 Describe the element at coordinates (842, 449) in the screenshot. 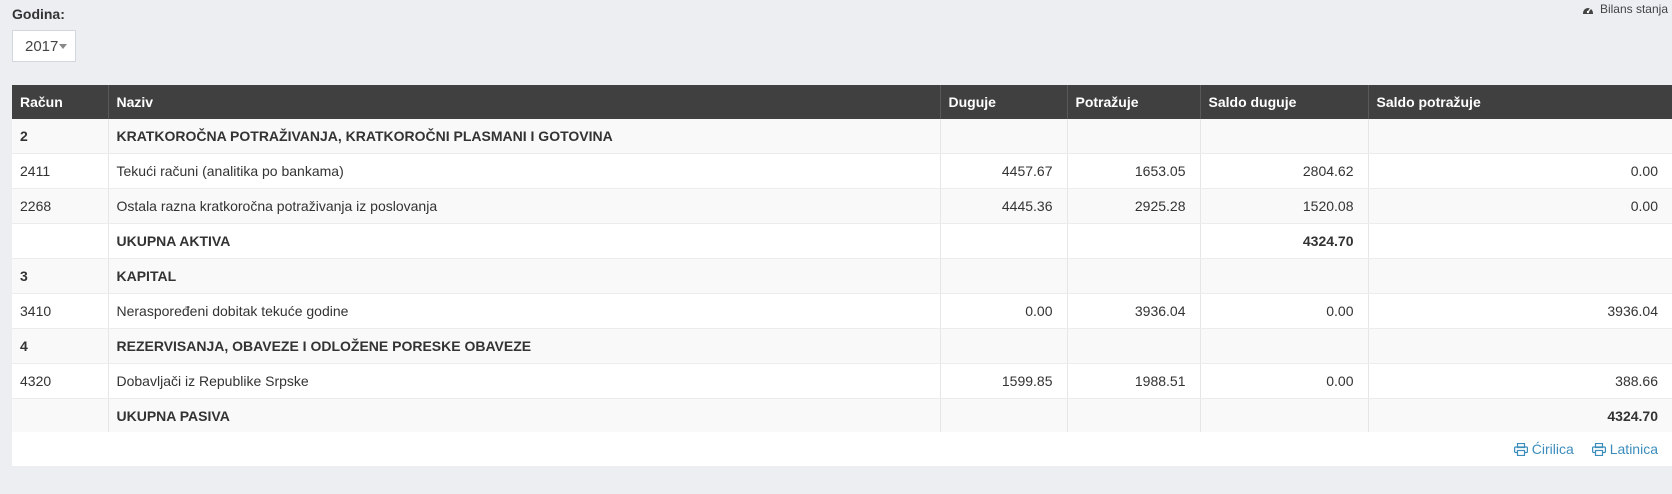

I see `print-links-bar: Ćirilica Latinica` at that location.